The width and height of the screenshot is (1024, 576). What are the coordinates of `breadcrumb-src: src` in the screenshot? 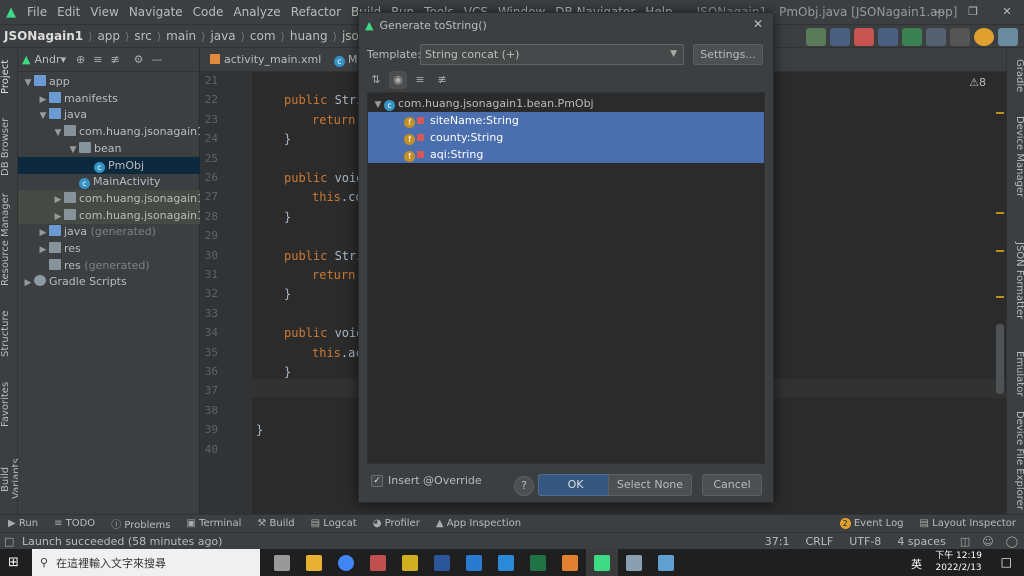 It's located at (143, 36).